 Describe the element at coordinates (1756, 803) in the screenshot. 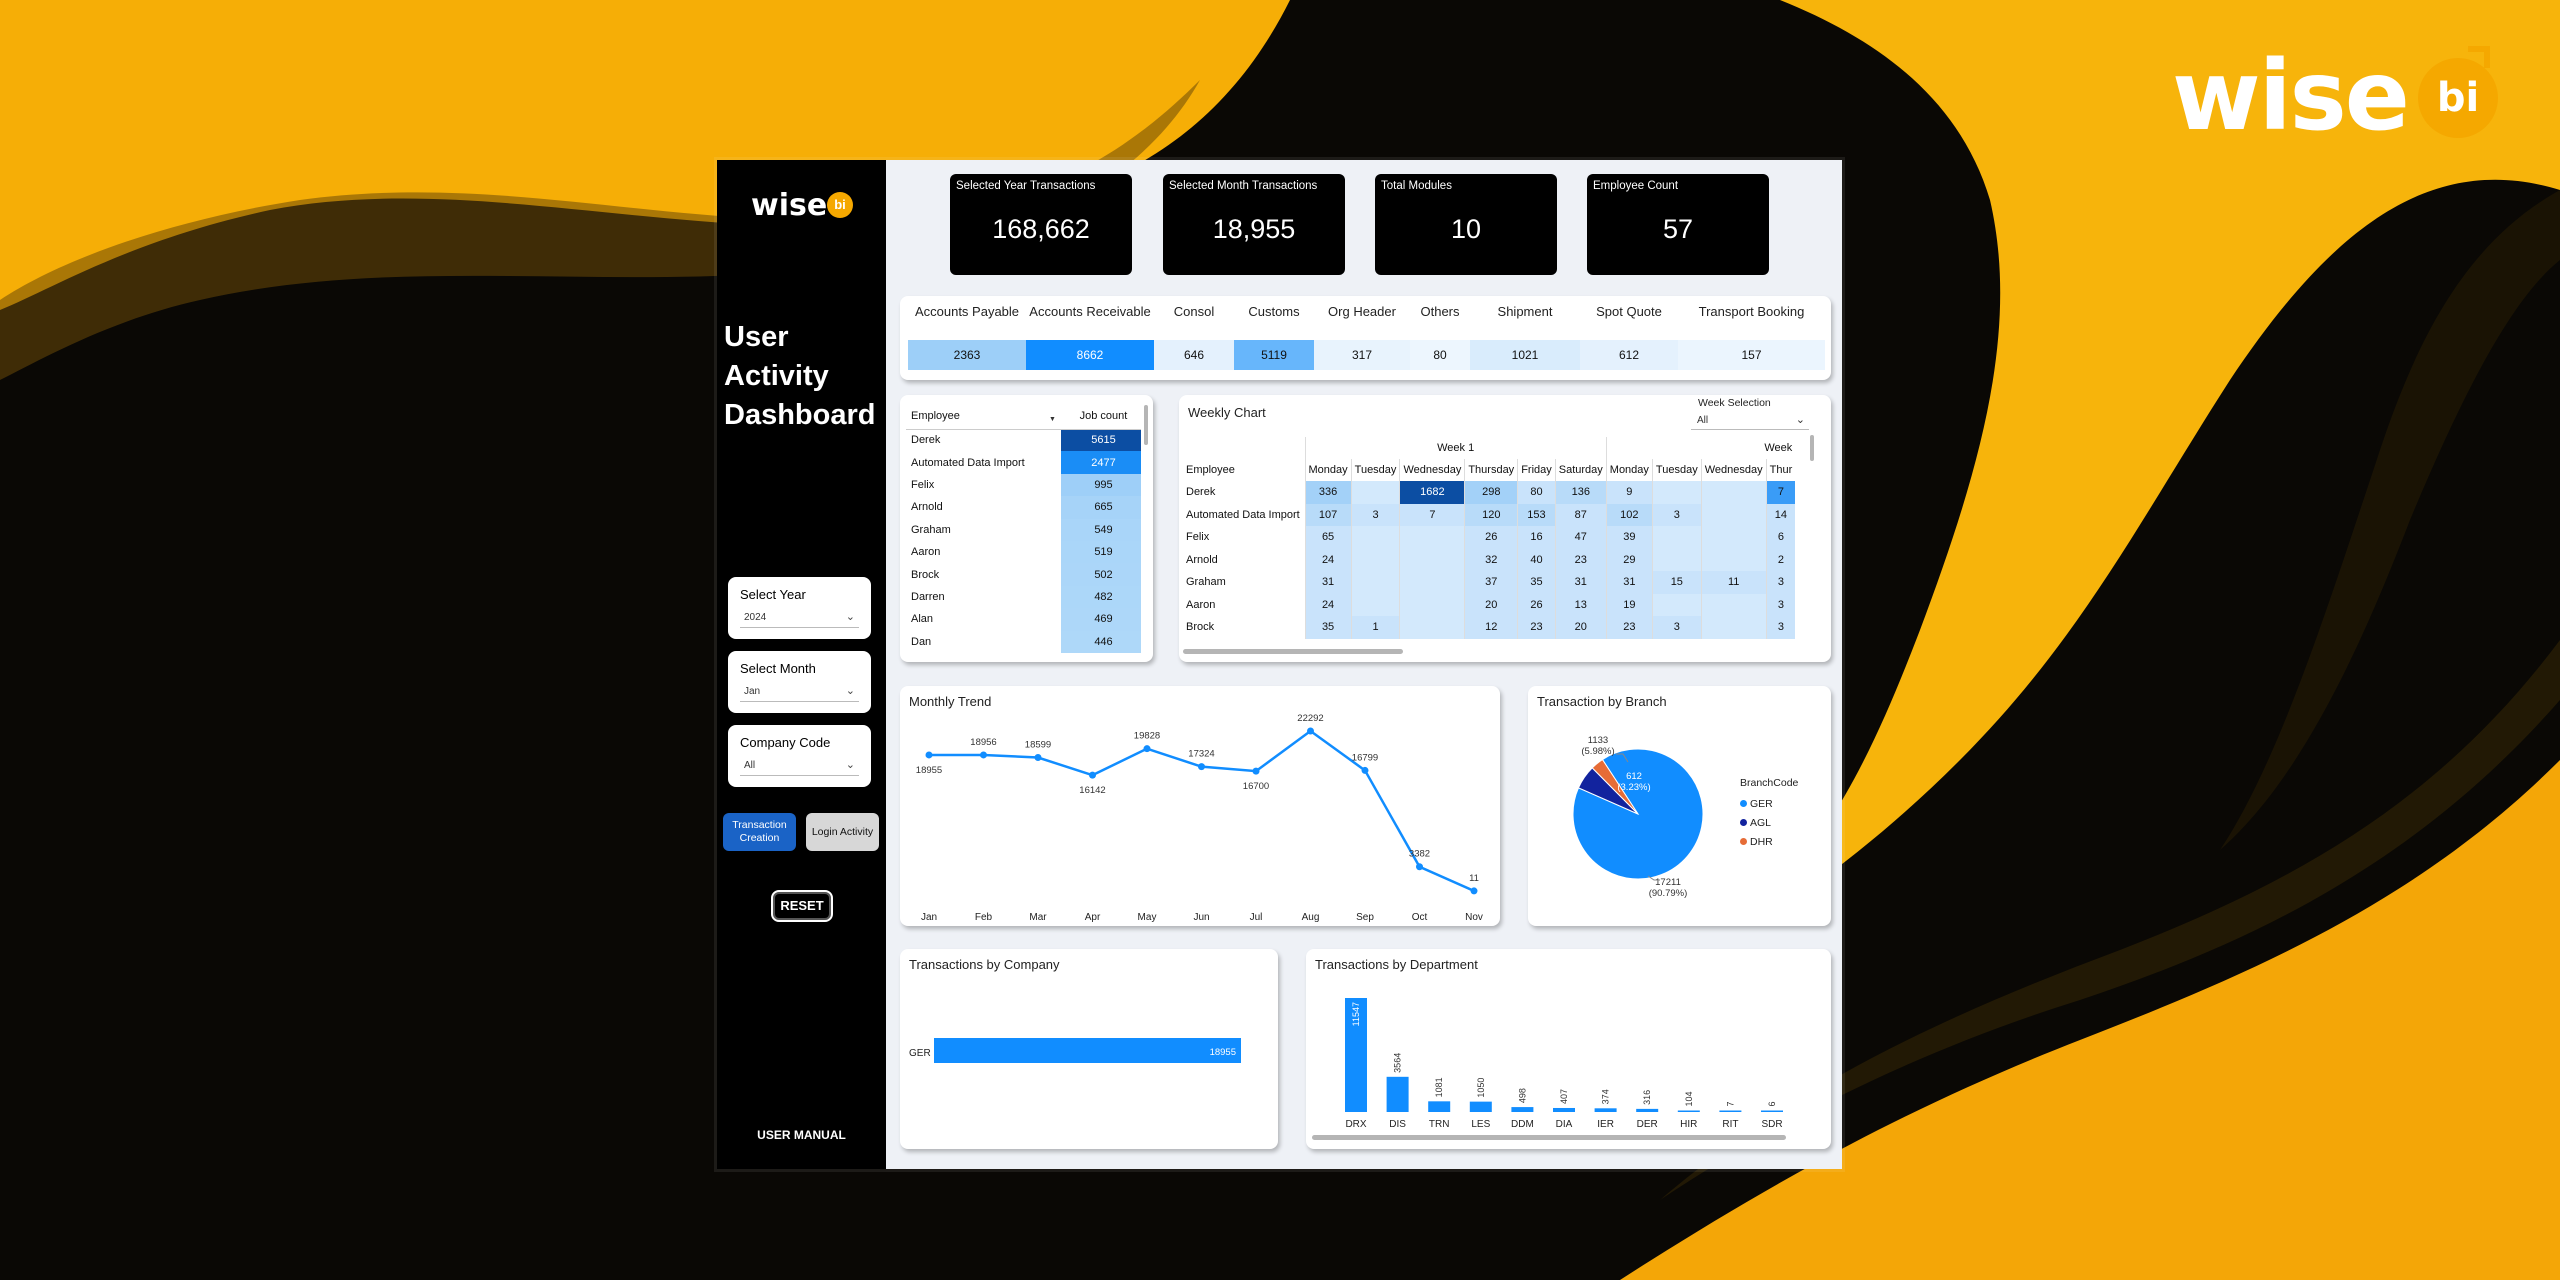

I see `legend-item: GER` at that location.